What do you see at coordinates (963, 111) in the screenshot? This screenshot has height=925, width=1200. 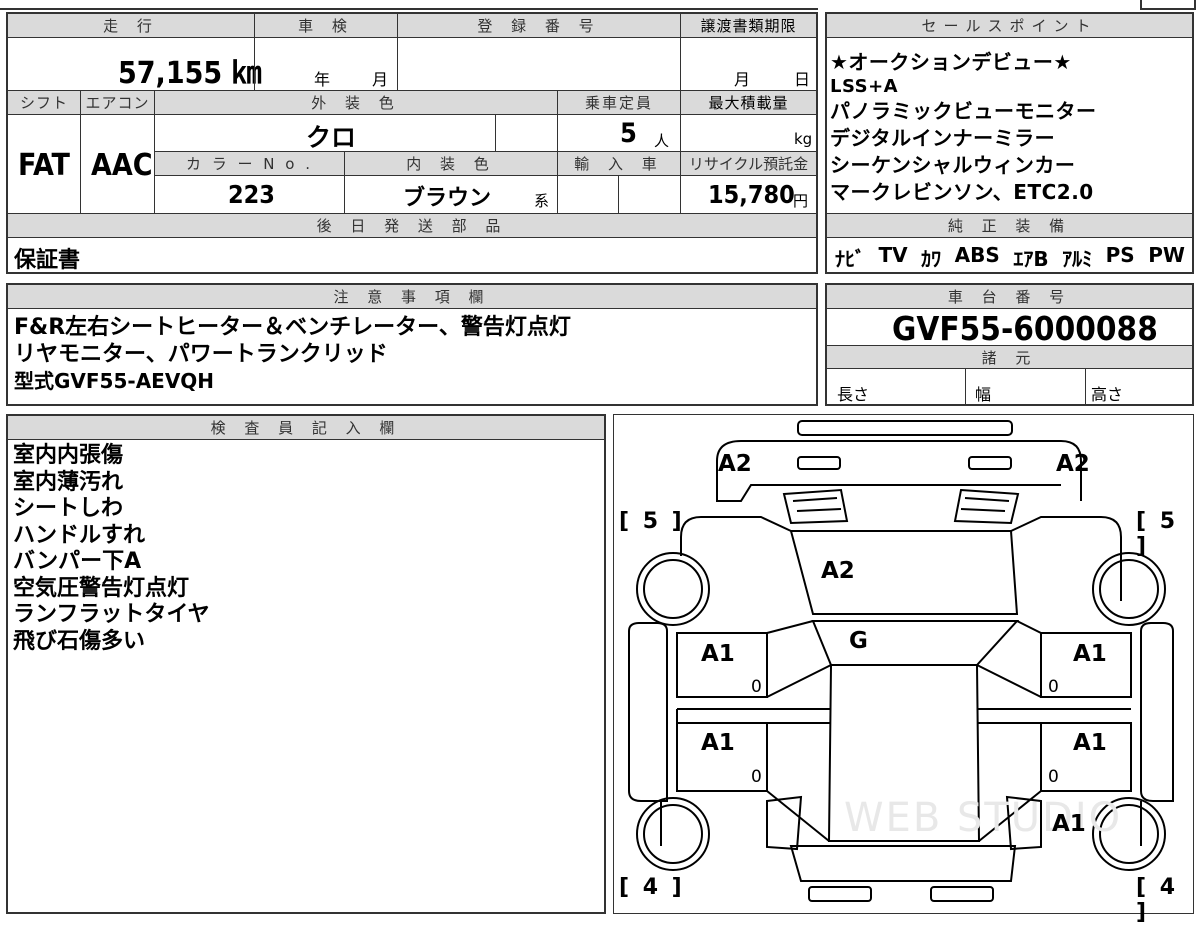 I see `sales-point-line: パノラミックビューモニター` at bounding box center [963, 111].